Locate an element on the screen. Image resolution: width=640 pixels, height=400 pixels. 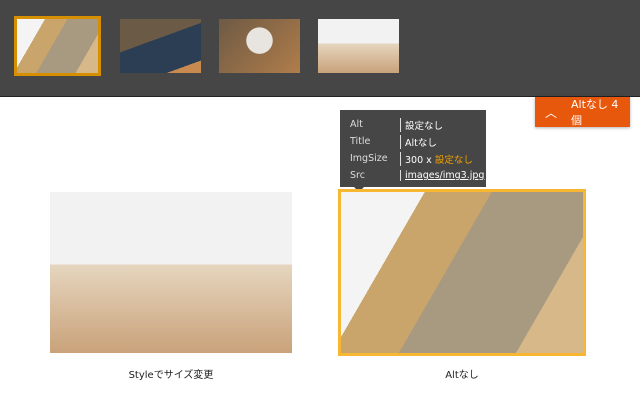
thumbnail-img2 is located at coordinates (160, 46).